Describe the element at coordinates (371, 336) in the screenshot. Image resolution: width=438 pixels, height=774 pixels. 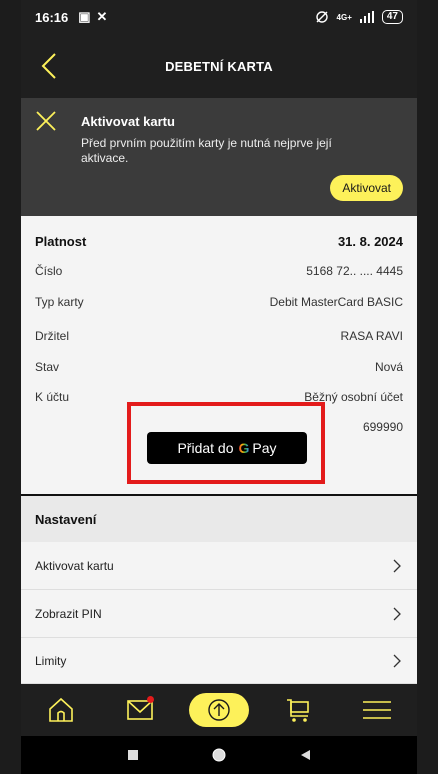
I see `detail-value: RASA RAVI` at that location.